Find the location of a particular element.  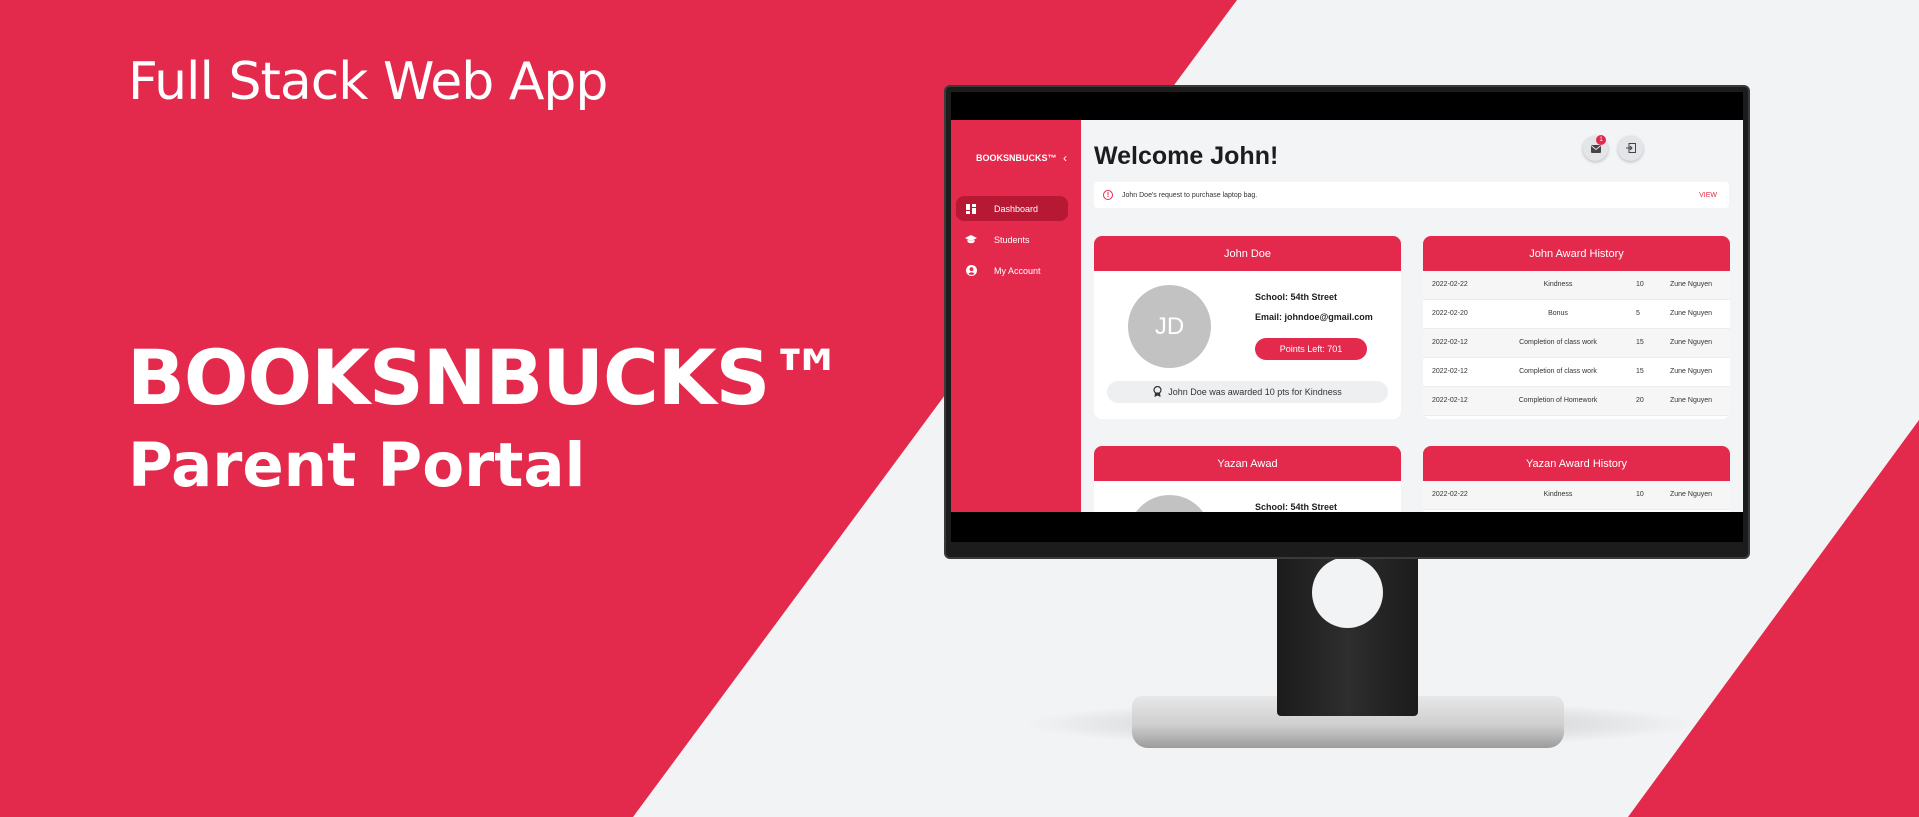

medal-icon is located at coordinates (1157, 392).